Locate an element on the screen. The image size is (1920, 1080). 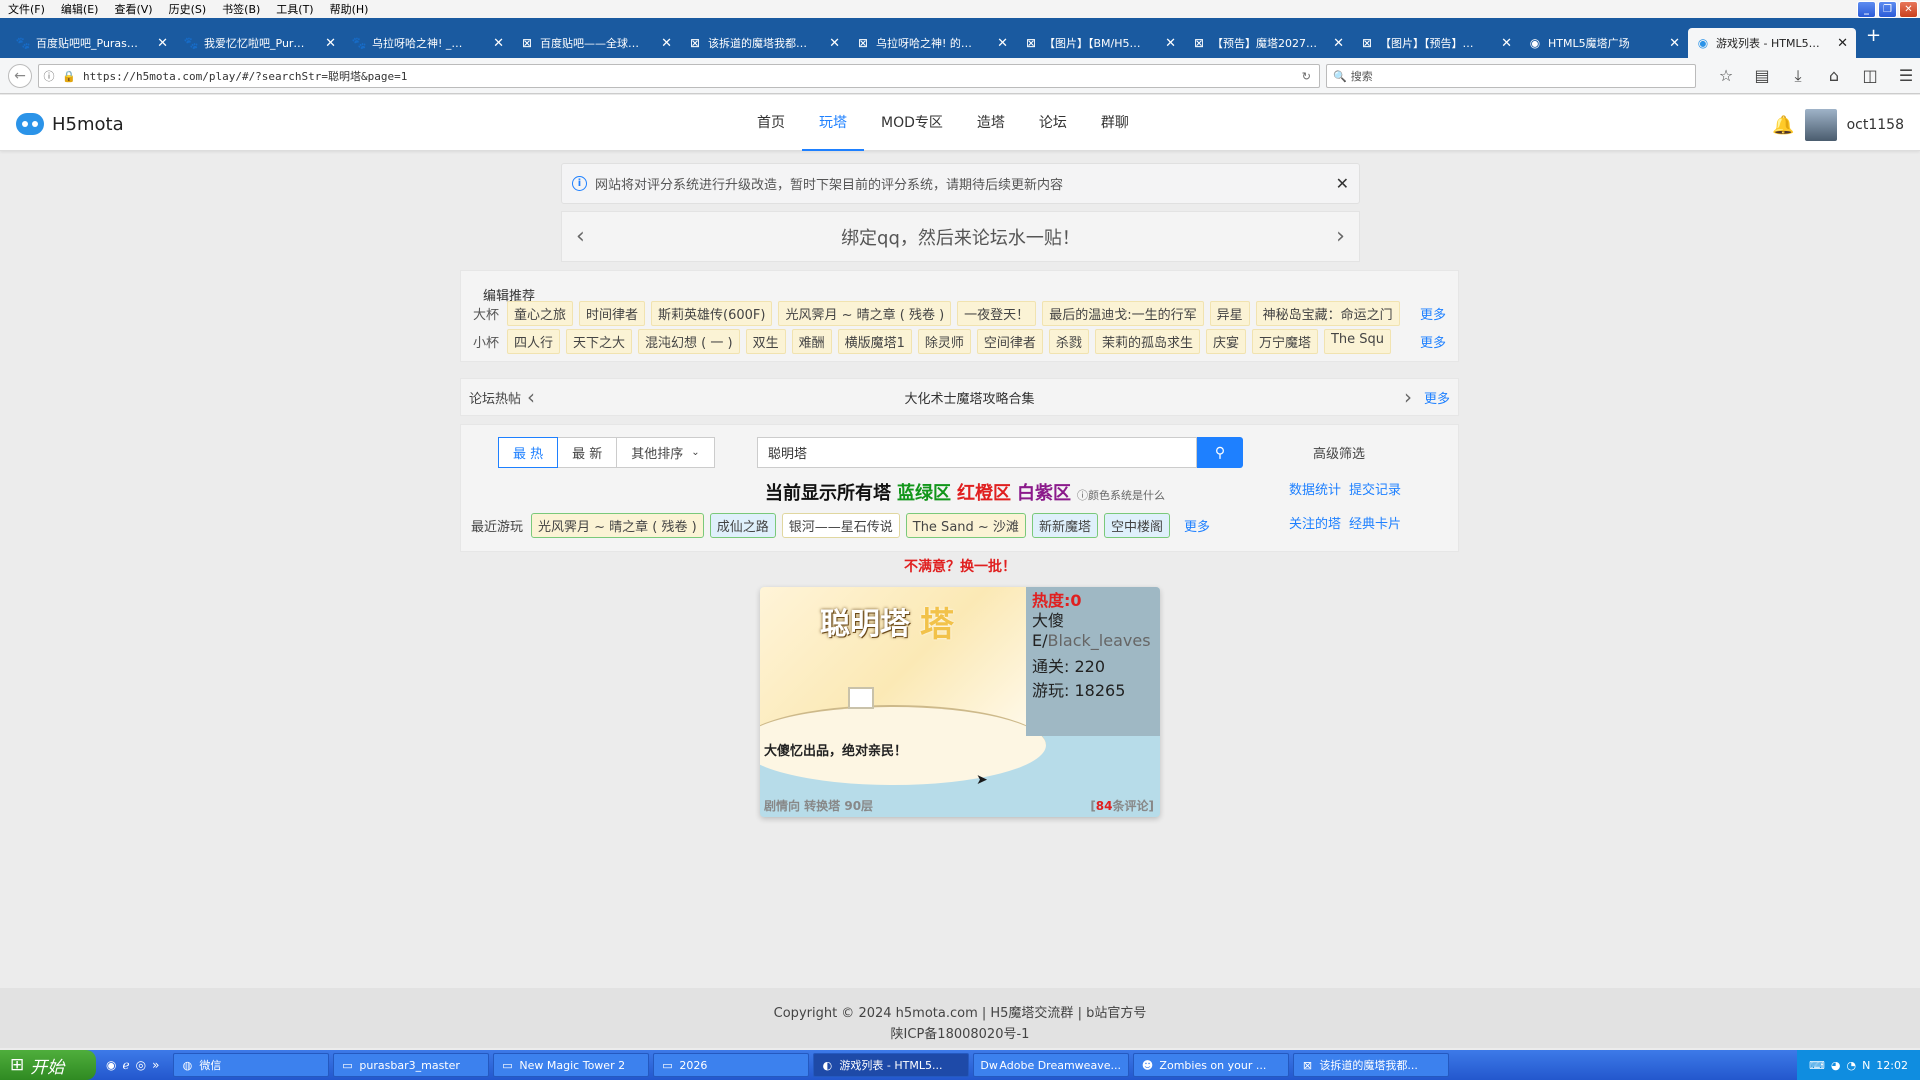
menu-view: 查看(V) is located at coordinates (133, 9).